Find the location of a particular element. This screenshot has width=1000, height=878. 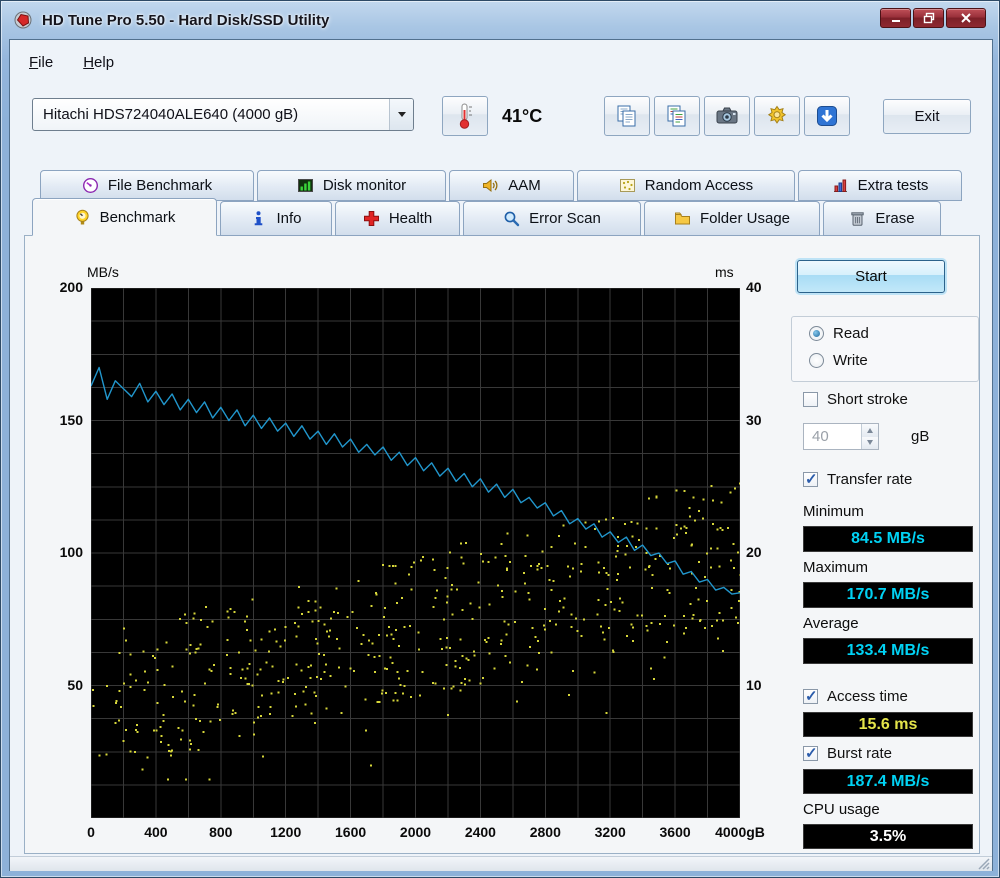

read-radio-label: Read is located at coordinates (851, 333).